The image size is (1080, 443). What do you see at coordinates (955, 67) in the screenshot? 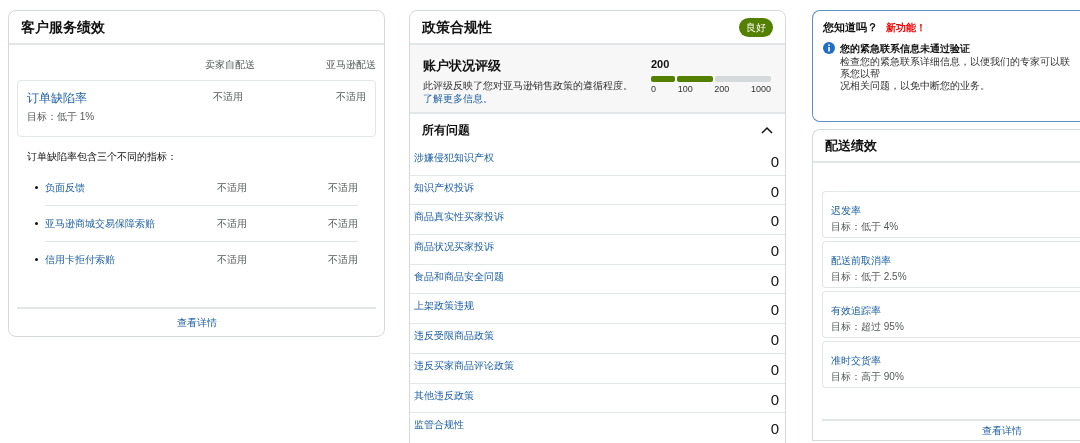
I see `notice-text: 检查您的紧急联系详细信息，以便我们的专家可以联系您以帮` at bounding box center [955, 67].